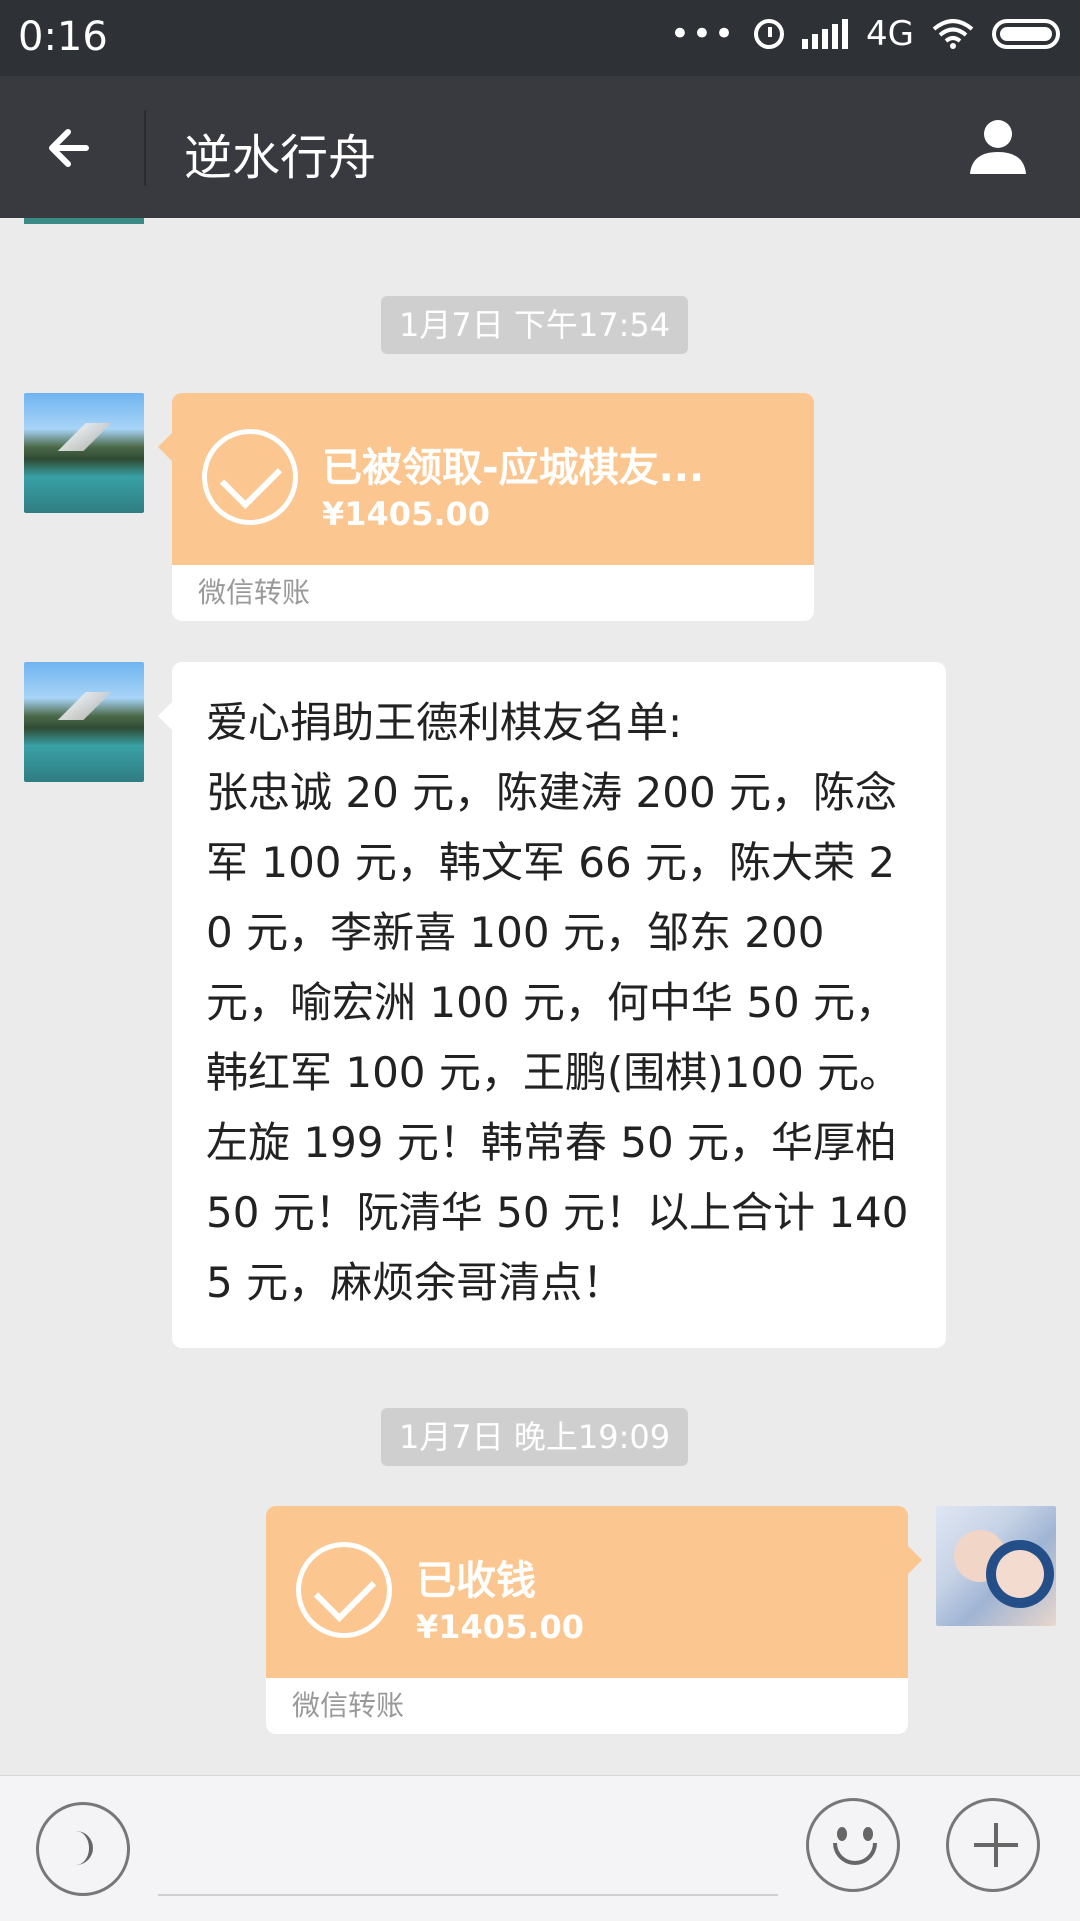 The height and width of the screenshot is (1921, 1080). What do you see at coordinates (535, 1437) in the screenshot?
I see `timestamp: 1月7日 晚上19:09` at bounding box center [535, 1437].